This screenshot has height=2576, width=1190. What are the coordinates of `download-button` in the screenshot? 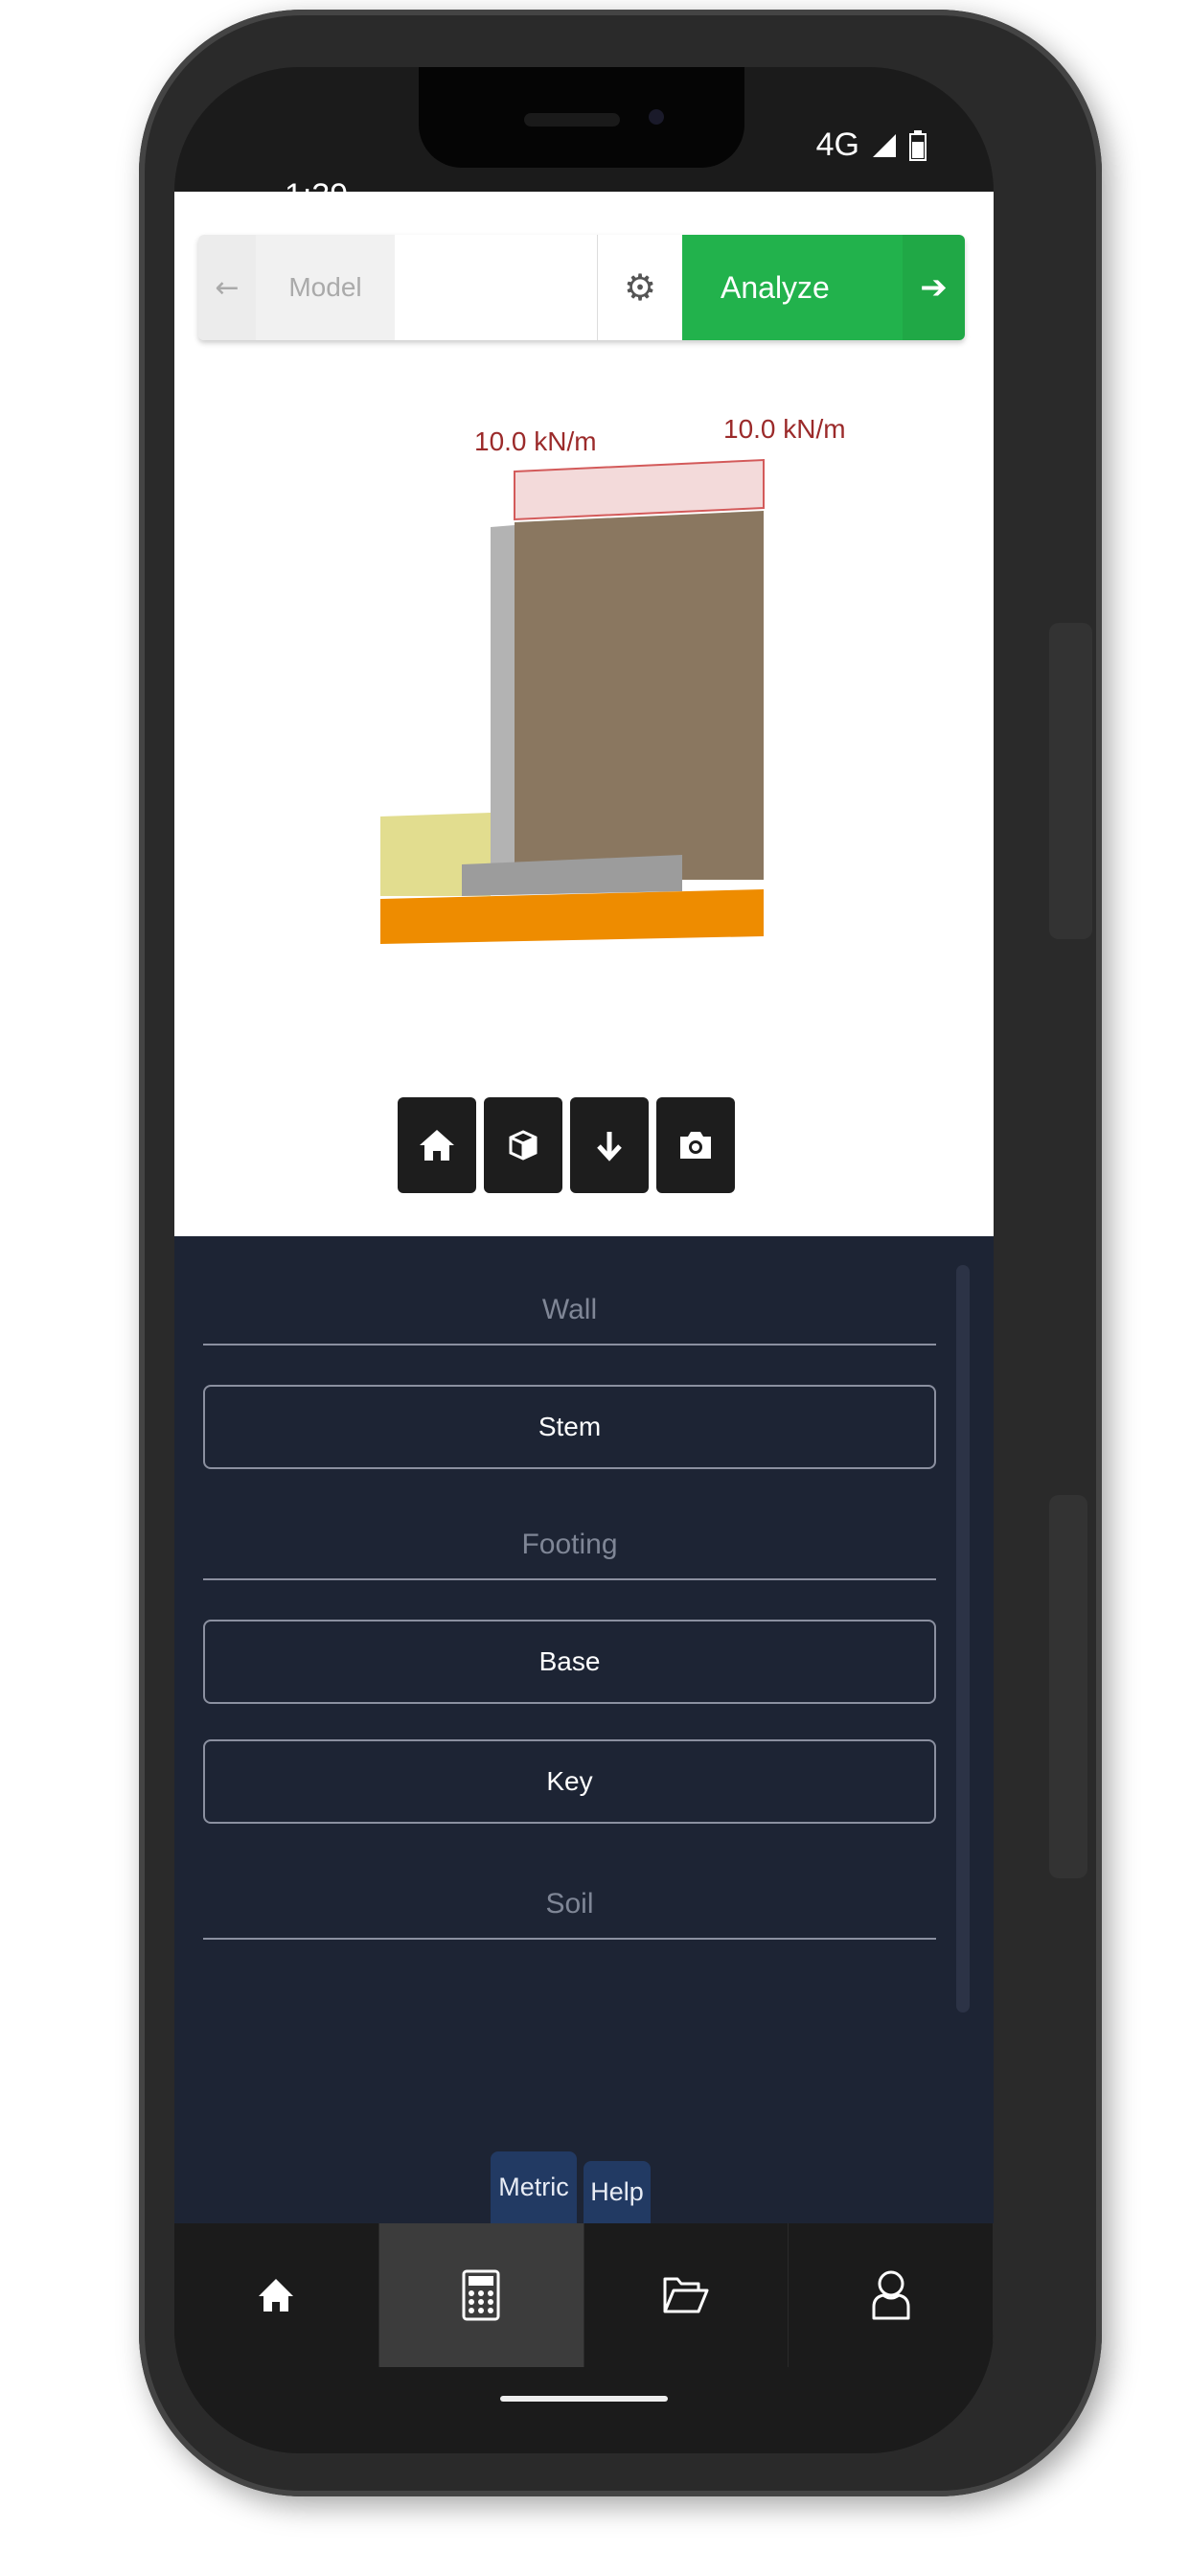 It's located at (609, 1145).